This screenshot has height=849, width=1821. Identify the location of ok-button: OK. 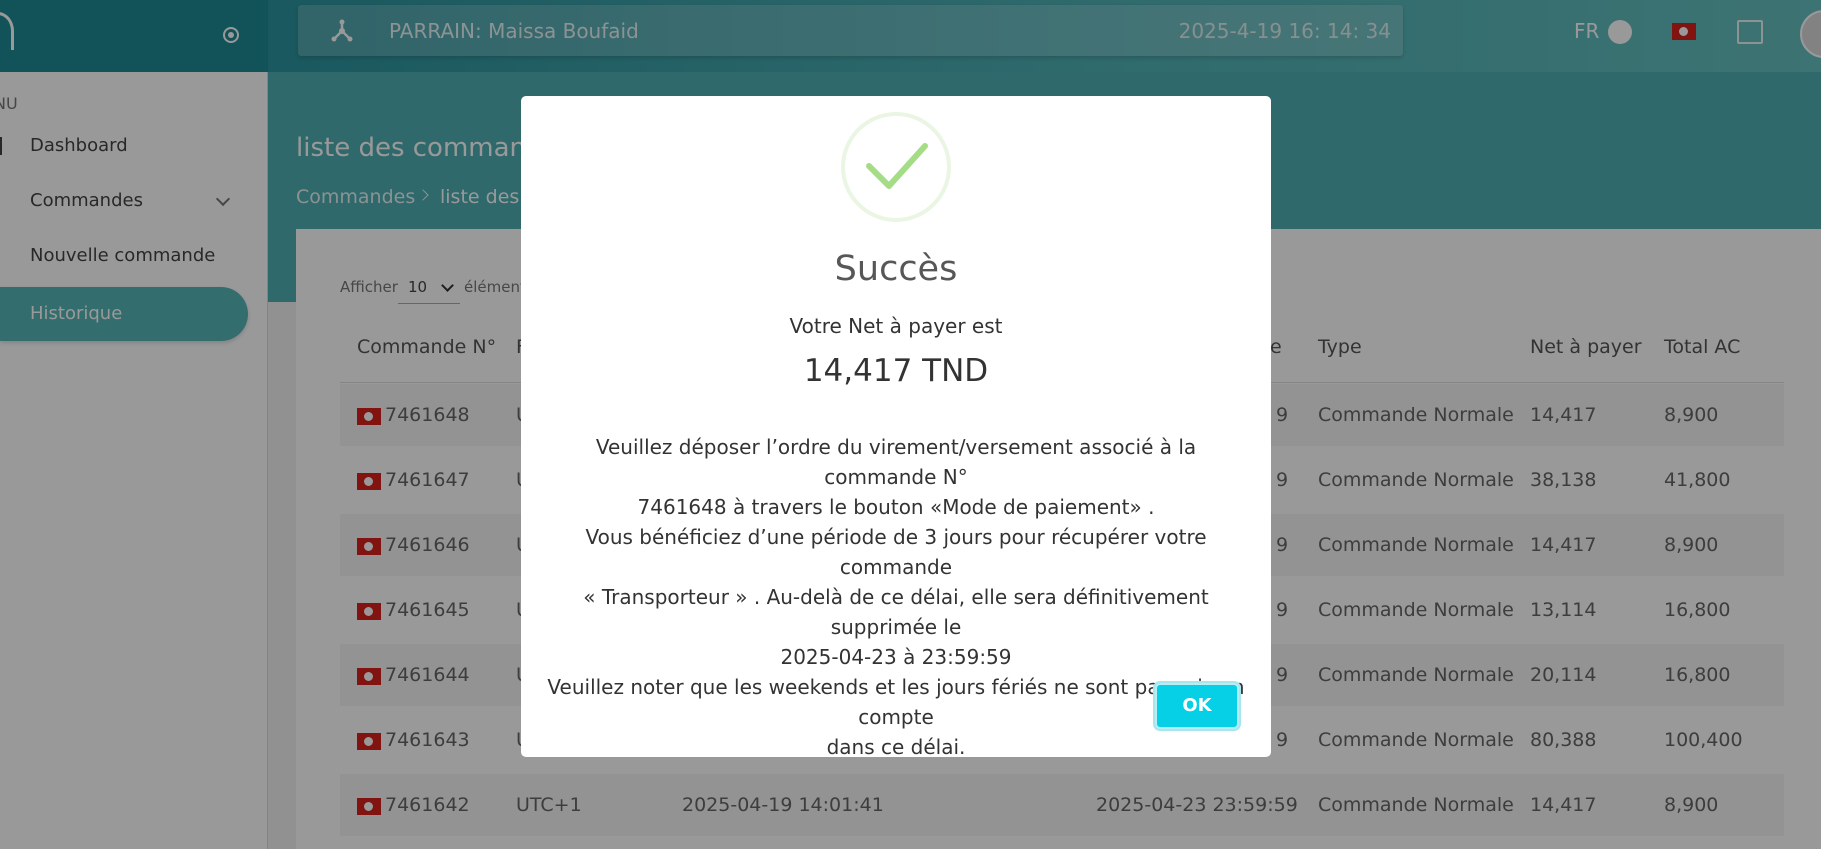
(1197, 706).